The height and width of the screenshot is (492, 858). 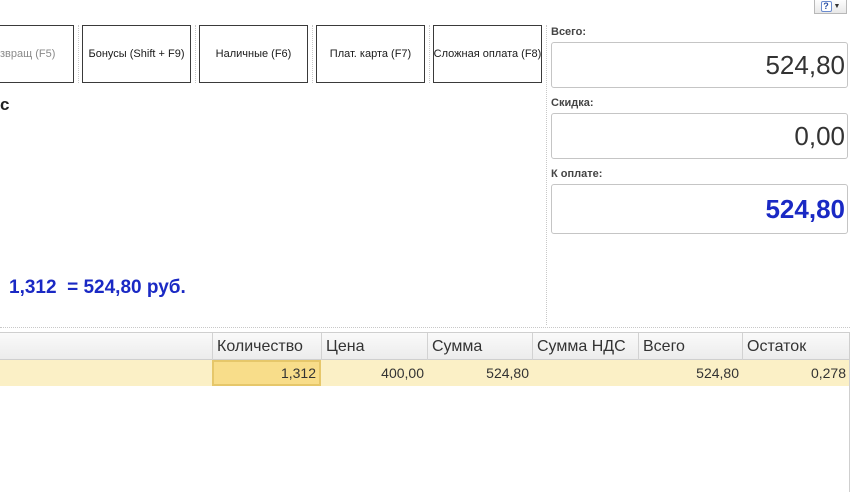 I want to click on column-header-vat-sum: Сумма НДС, so click(x=585, y=346).